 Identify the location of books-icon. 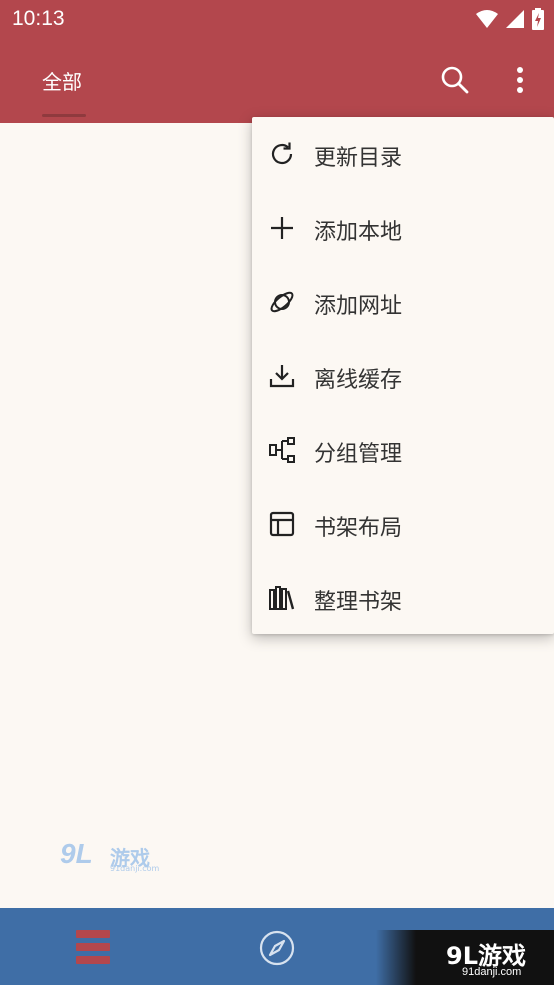
(282, 598).